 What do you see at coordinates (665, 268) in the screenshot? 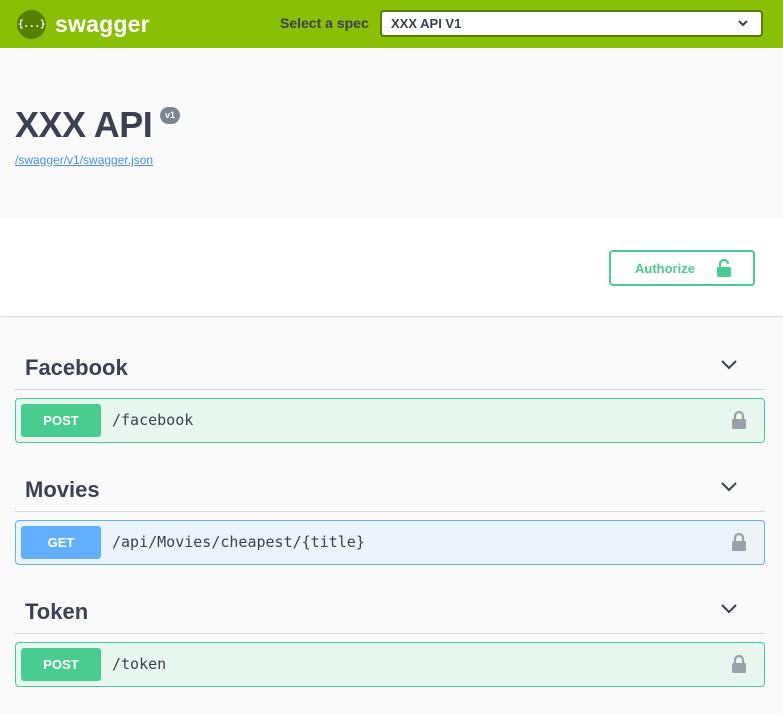
I see `authorize-label: Authorize` at bounding box center [665, 268].